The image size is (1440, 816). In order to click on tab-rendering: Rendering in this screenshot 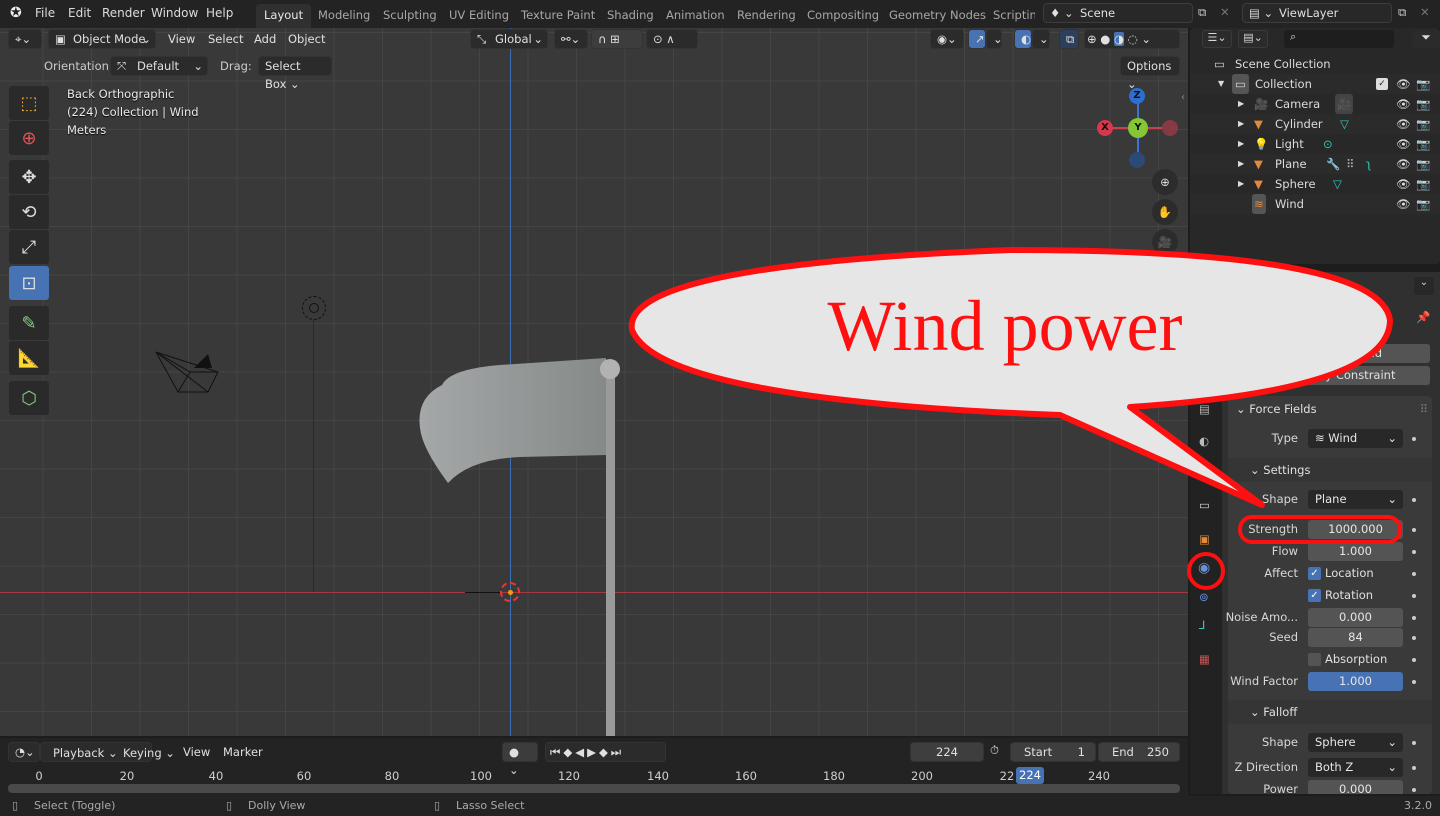, I will do `click(766, 16)`.